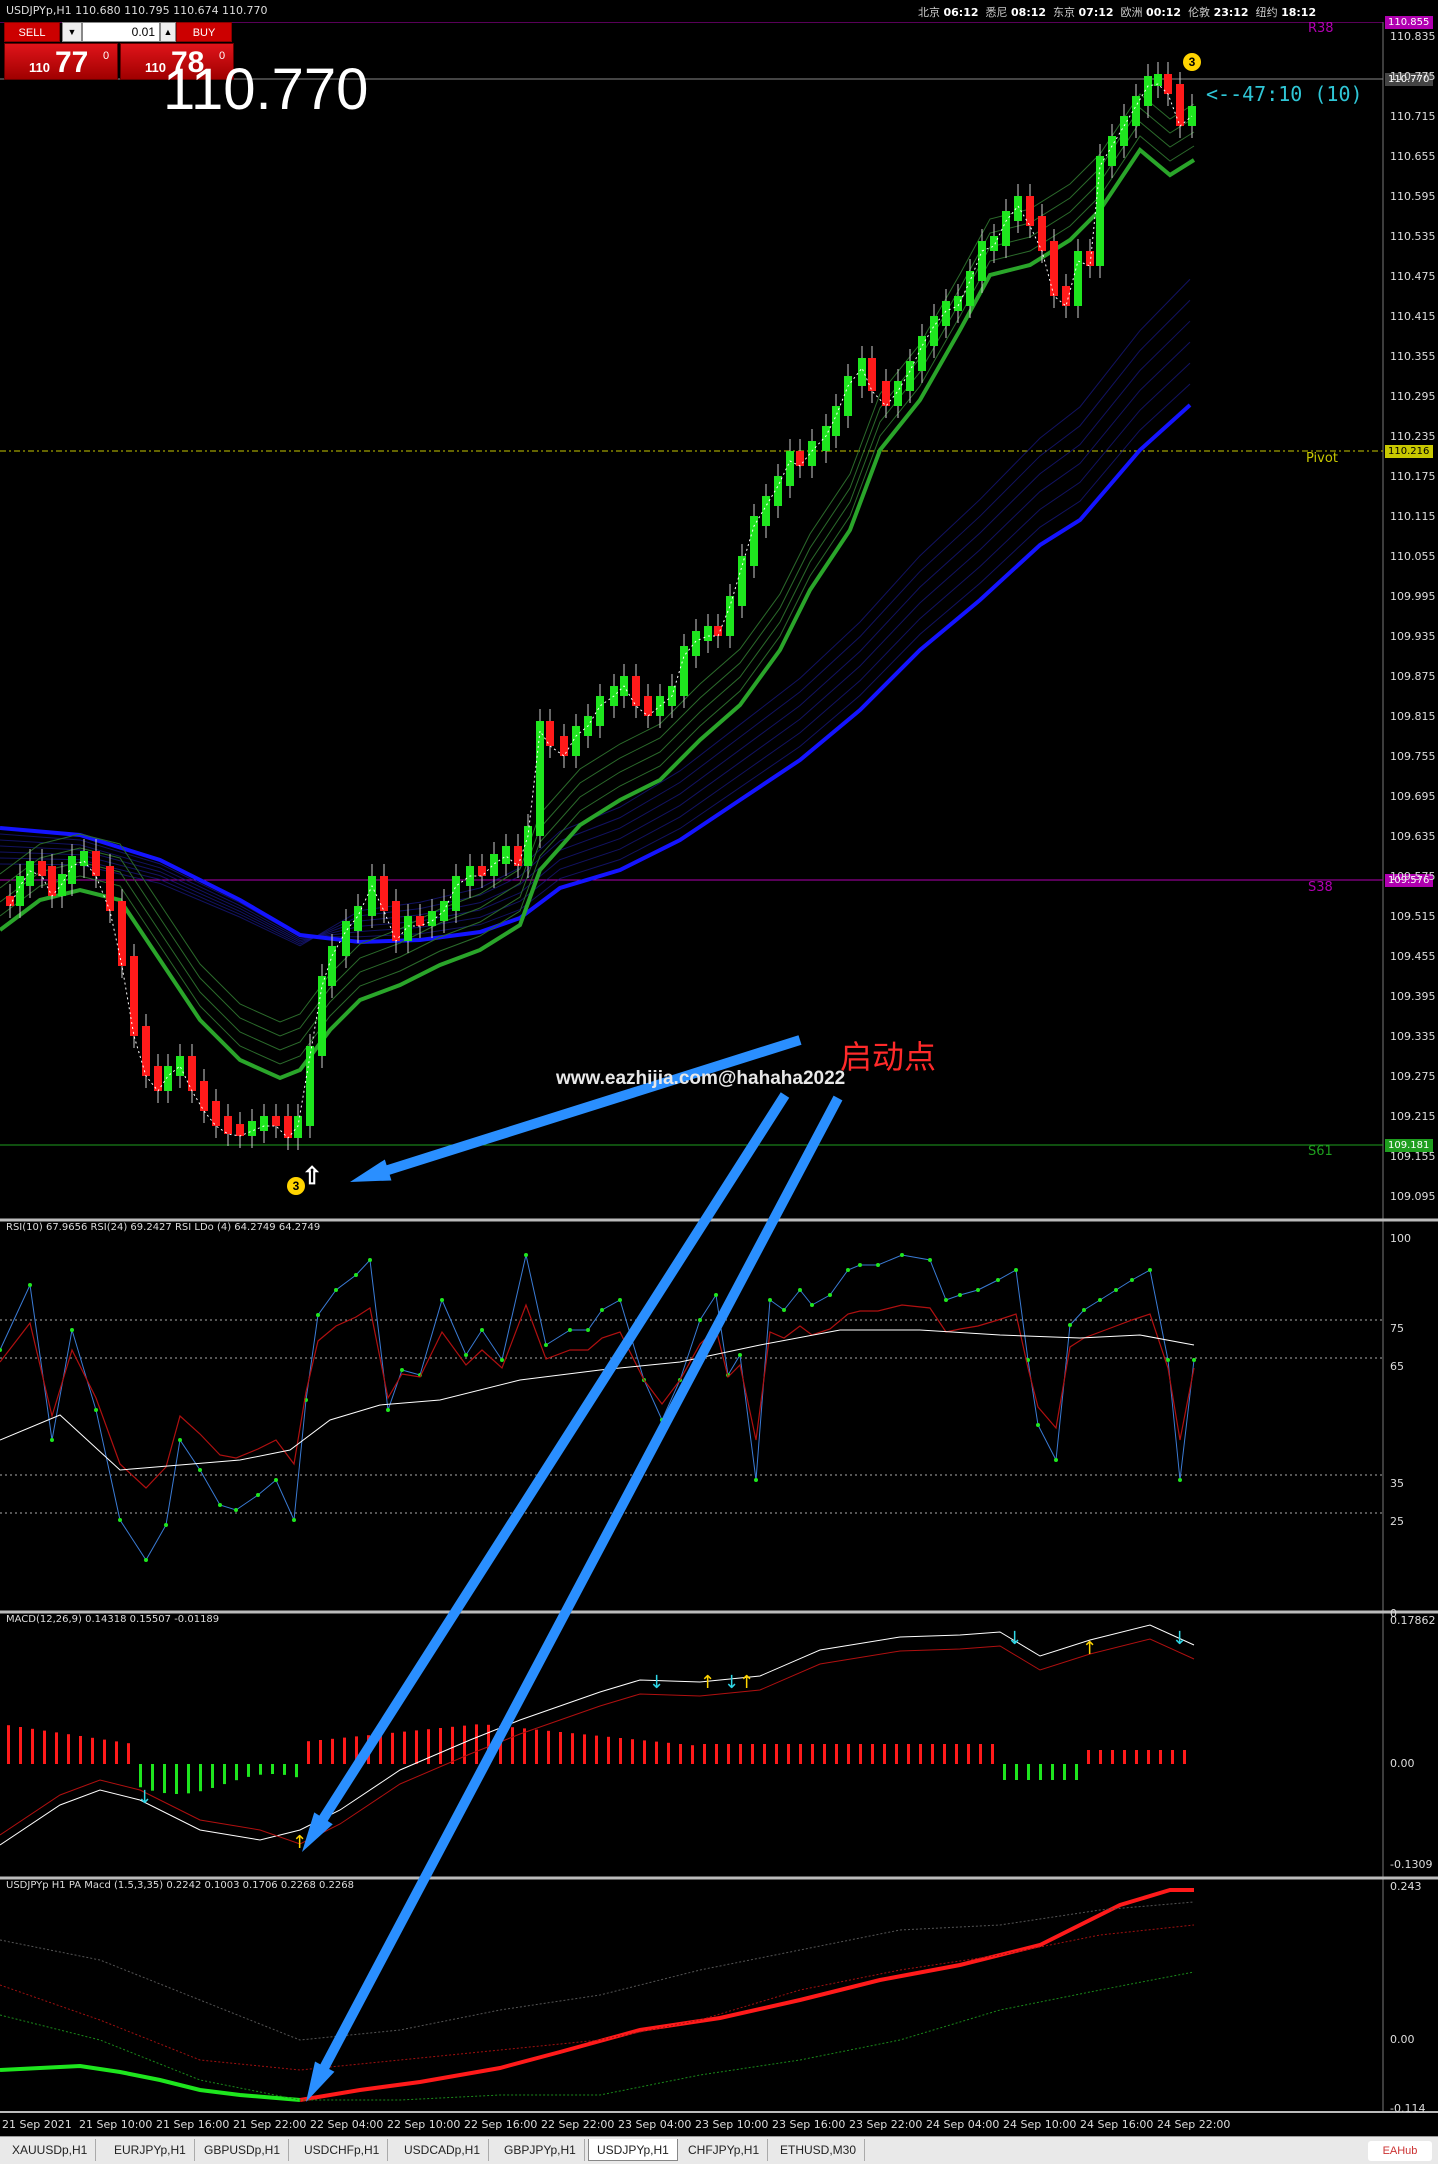 The width and height of the screenshot is (1438, 2164). Describe the element at coordinates (1413, 36) in the screenshot. I see `price-axis-label: 110.835` at that location.